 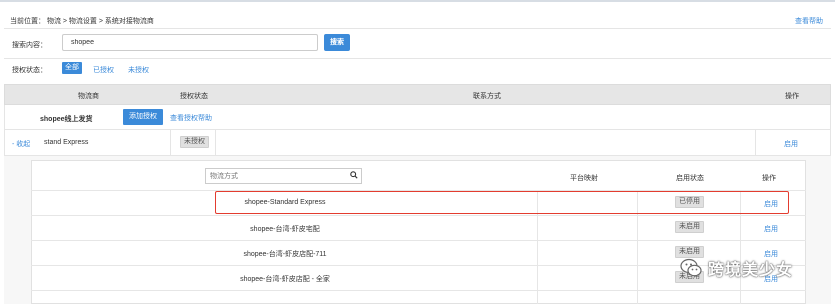 I want to click on auth-help-link: 查看授权帮助, so click(x=191, y=118).